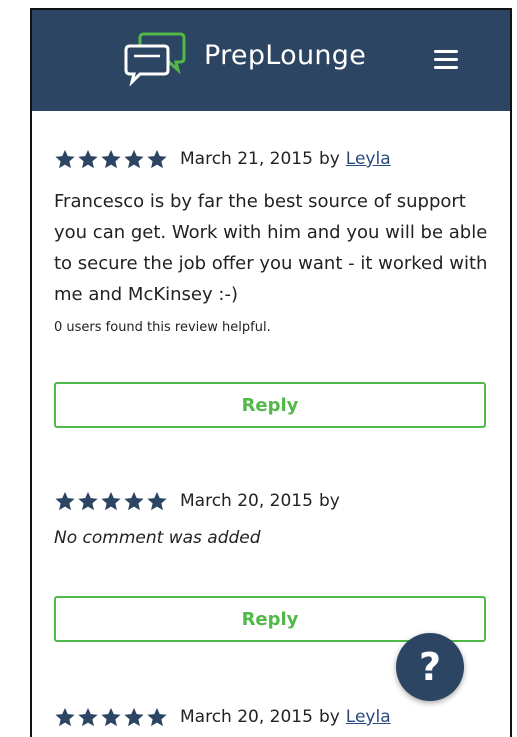 The height and width of the screenshot is (737, 517). I want to click on review-meta: March 21, 2015 by Leyla, so click(271, 159).